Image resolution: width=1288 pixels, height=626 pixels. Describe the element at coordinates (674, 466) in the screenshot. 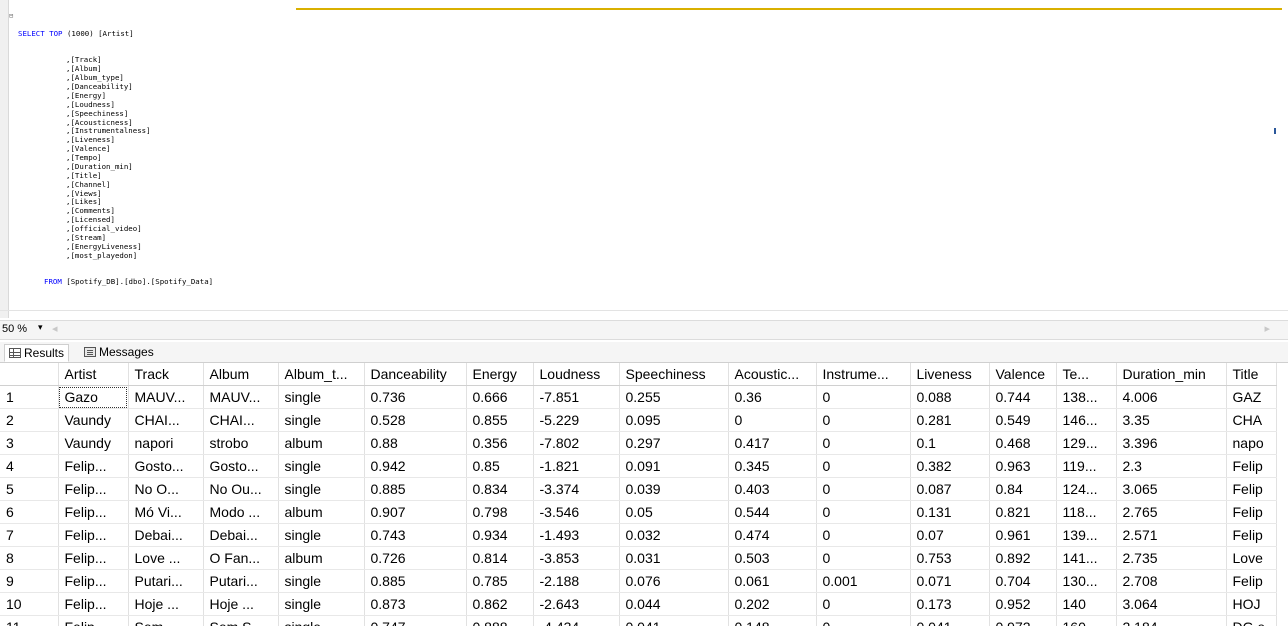

I see `table-cell: 0.091` at that location.